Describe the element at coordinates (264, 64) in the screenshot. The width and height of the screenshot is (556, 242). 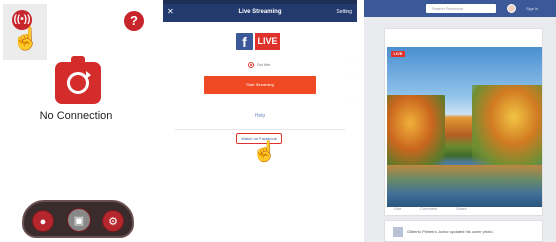
I see `title-radio-label: Set title` at that location.